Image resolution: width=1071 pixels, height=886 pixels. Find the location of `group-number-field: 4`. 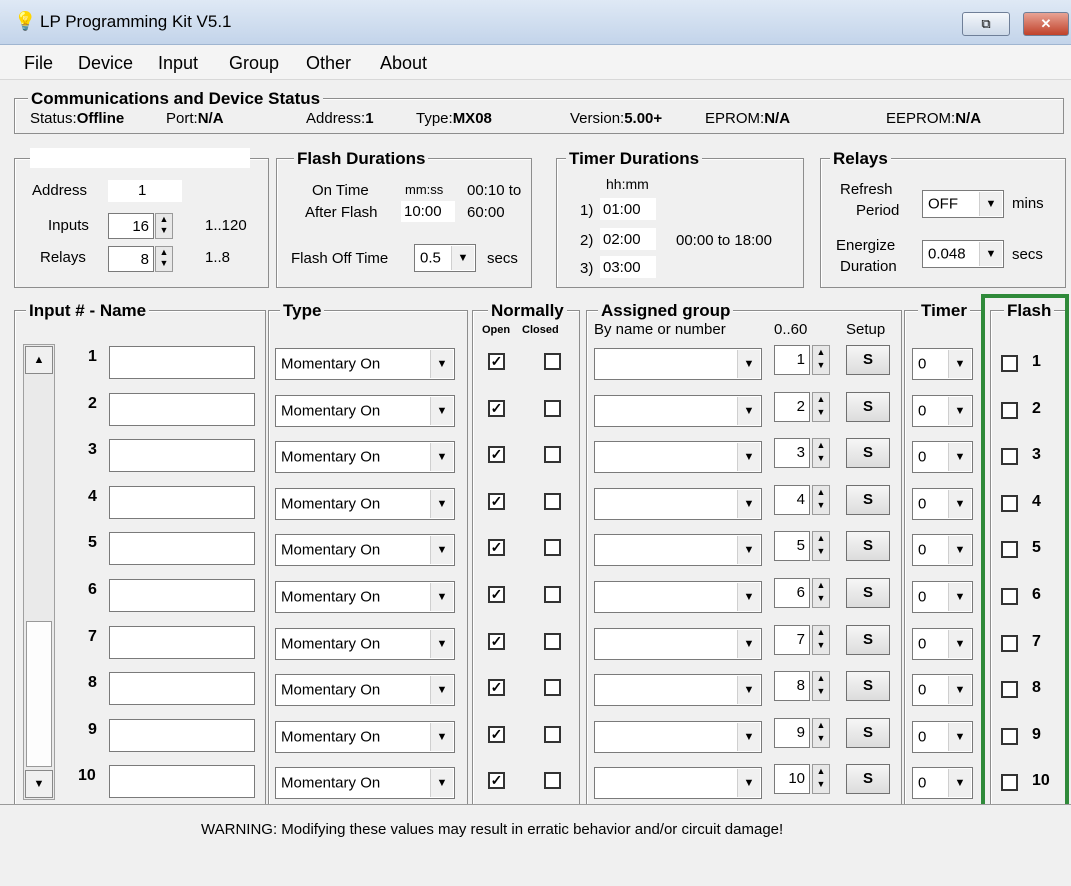

group-number-field: 4 is located at coordinates (792, 499).